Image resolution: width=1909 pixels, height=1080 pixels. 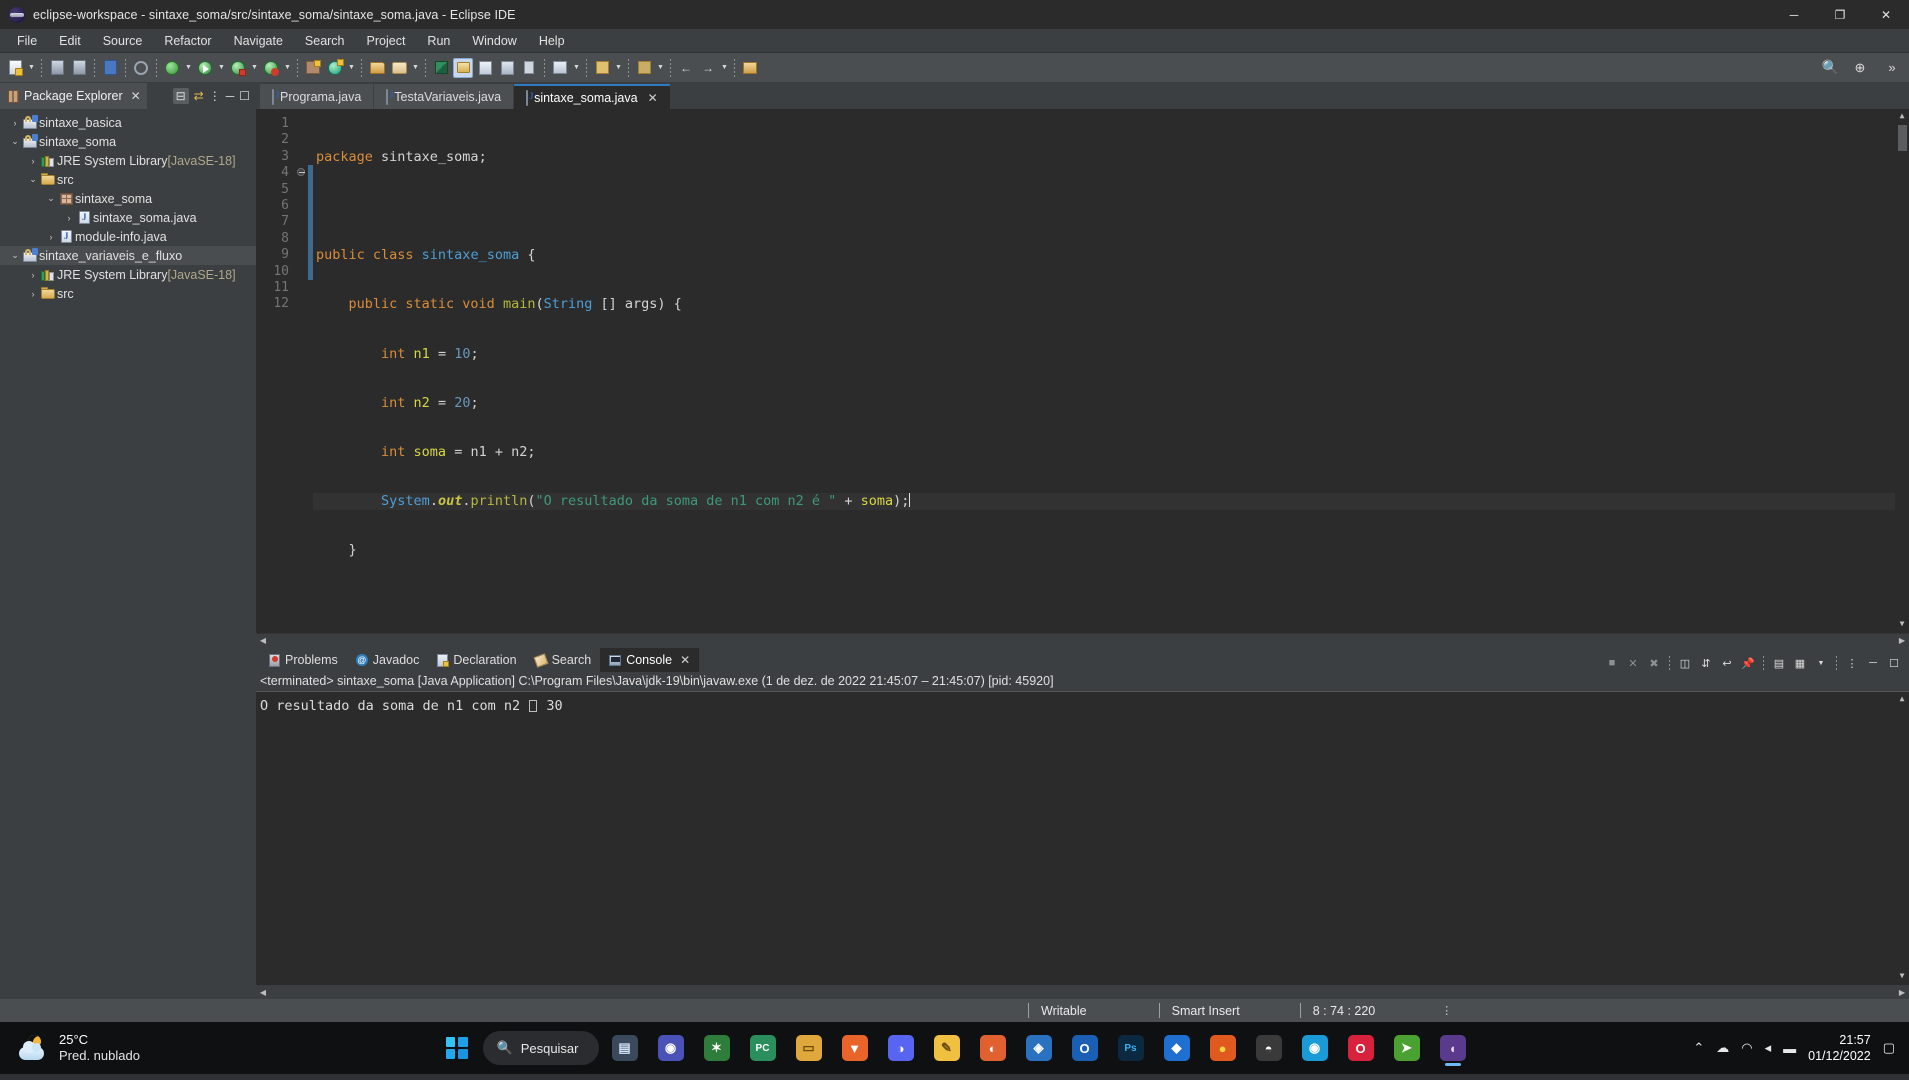 What do you see at coordinates (1315, 1048) in the screenshot?
I see `taskbar-app-microsoft-edge: ◉` at bounding box center [1315, 1048].